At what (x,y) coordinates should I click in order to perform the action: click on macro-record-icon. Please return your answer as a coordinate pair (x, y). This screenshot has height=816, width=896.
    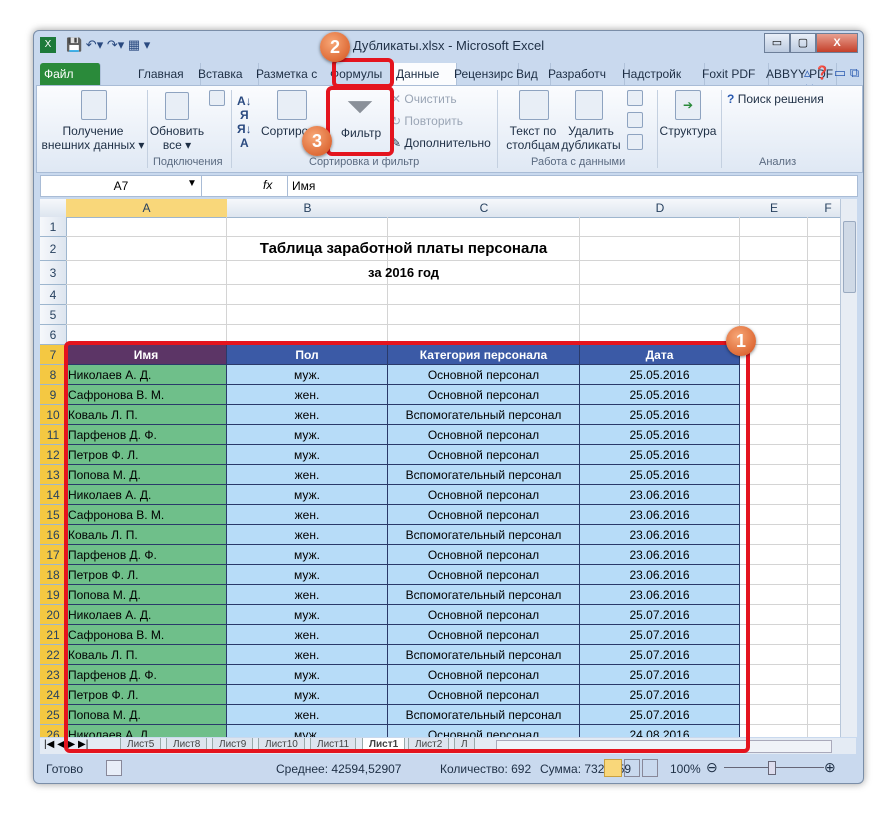
    Looking at the image, I should click on (114, 768).